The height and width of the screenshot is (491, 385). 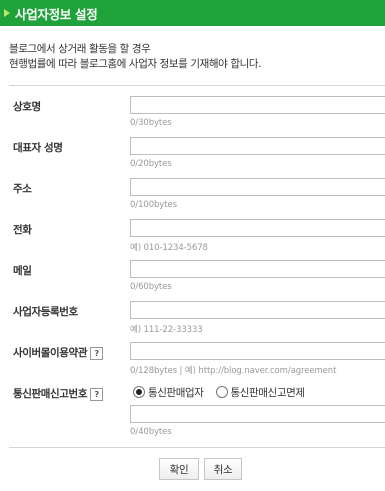 What do you see at coordinates (45, 312) in the screenshot?
I see `business-number-label: 사업자등록번호` at bounding box center [45, 312].